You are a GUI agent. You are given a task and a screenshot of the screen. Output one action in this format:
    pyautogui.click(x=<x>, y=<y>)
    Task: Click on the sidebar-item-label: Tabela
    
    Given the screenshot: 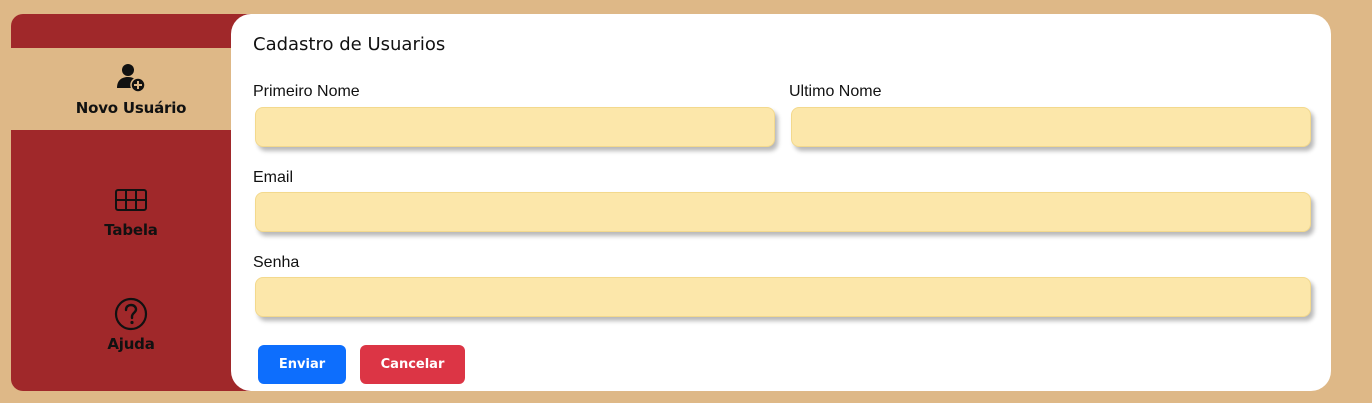 What is the action you would take?
    pyautogui.click(x=131, y=230)
    